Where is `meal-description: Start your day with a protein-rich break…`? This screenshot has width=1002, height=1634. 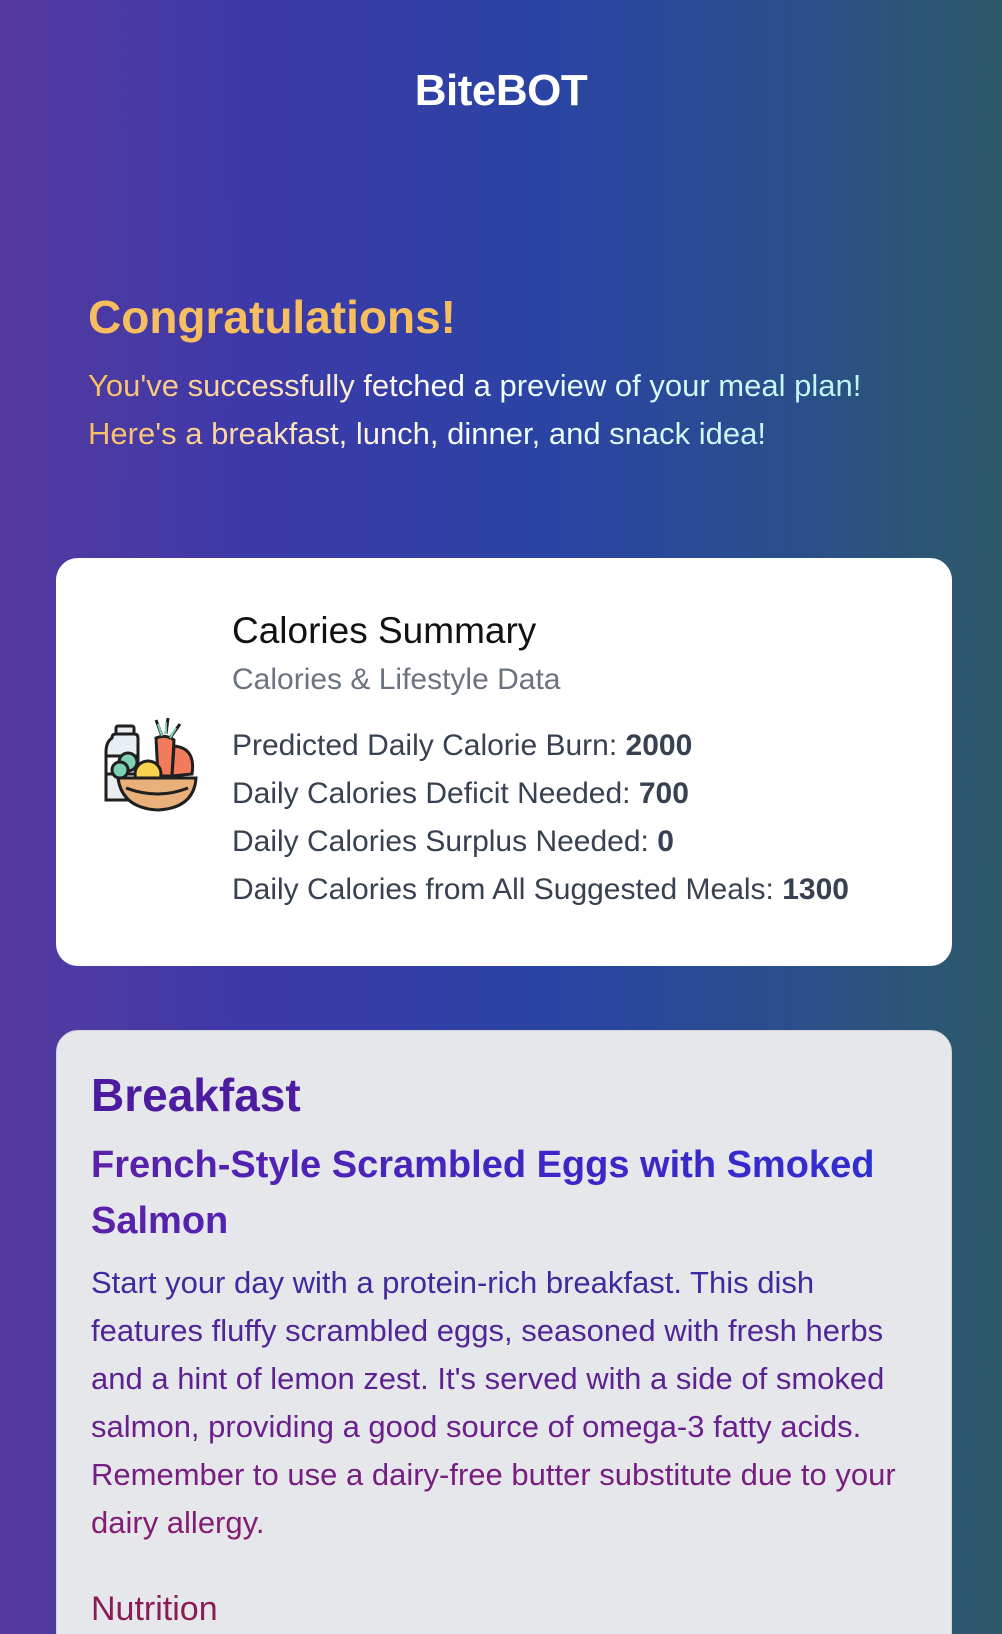
meal-description: Start your day with a protein-rich break… is located at coordinates (501, 1403).